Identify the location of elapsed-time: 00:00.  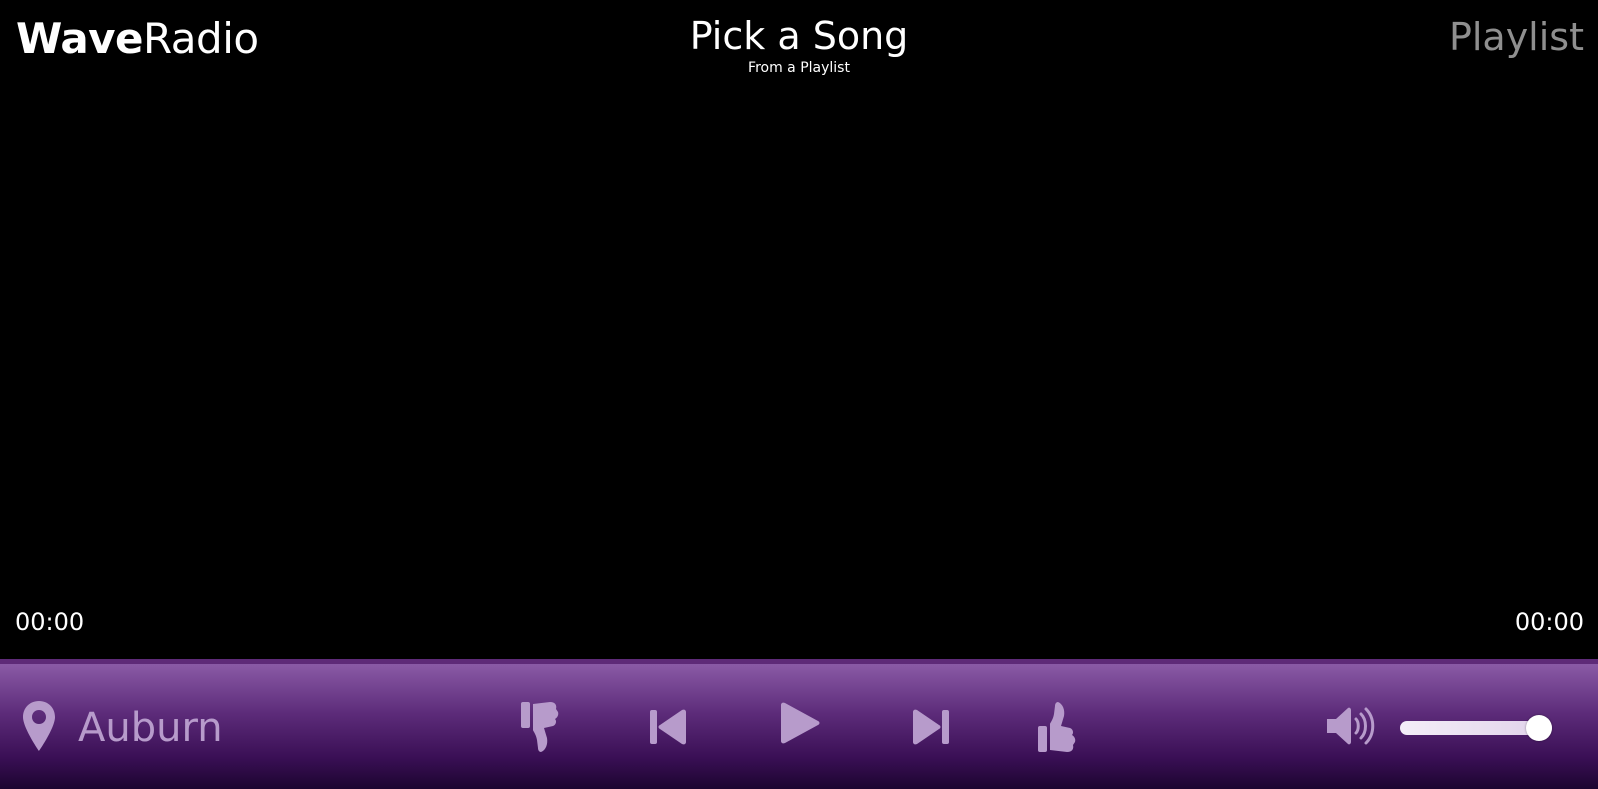
(50, 622).